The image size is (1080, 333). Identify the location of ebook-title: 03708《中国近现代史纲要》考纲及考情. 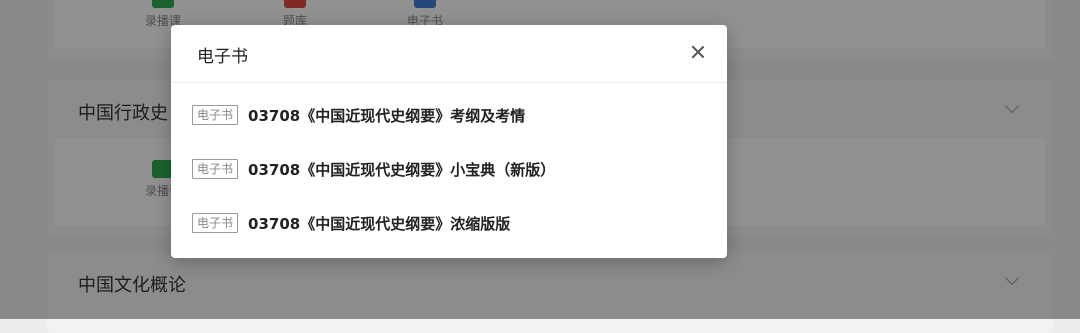
(387, 115).